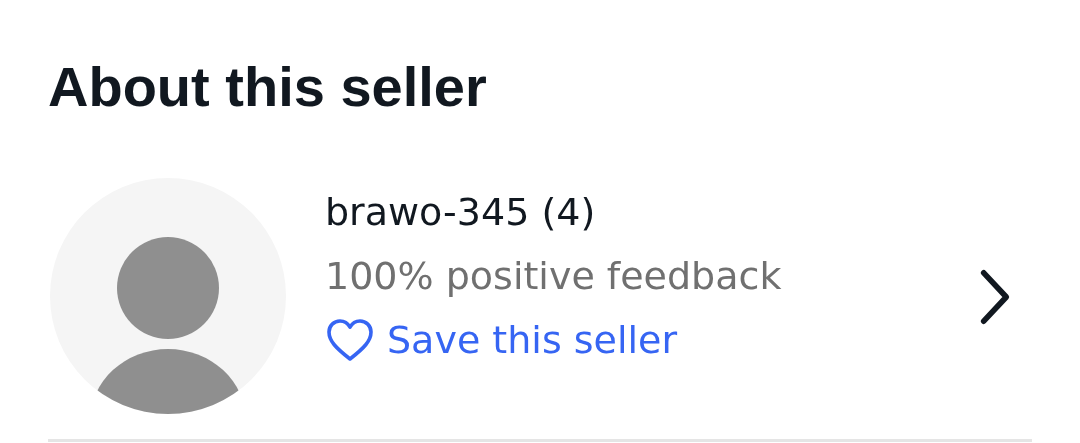  I want to click on section-title: About this seller, so click(268, 87).